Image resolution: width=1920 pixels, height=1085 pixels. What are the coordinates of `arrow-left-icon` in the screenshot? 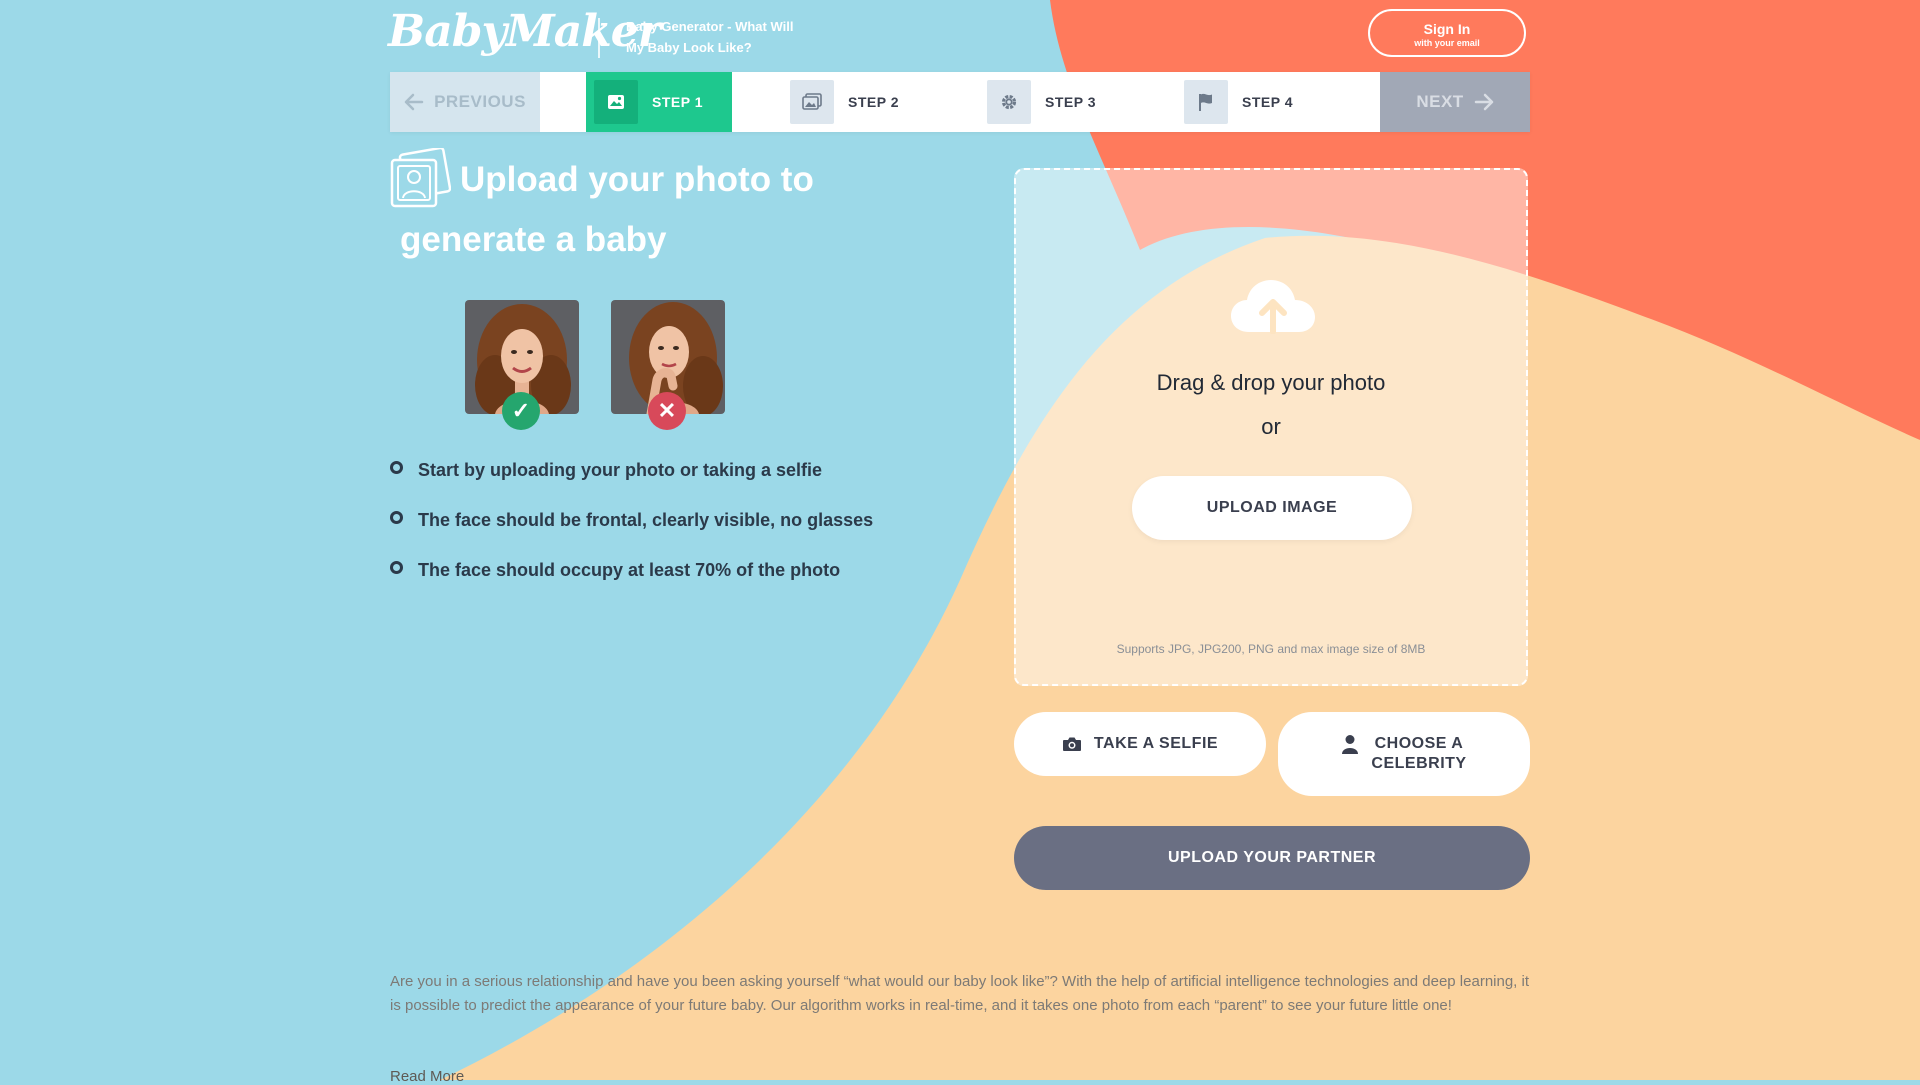 It's located at (414, 102).